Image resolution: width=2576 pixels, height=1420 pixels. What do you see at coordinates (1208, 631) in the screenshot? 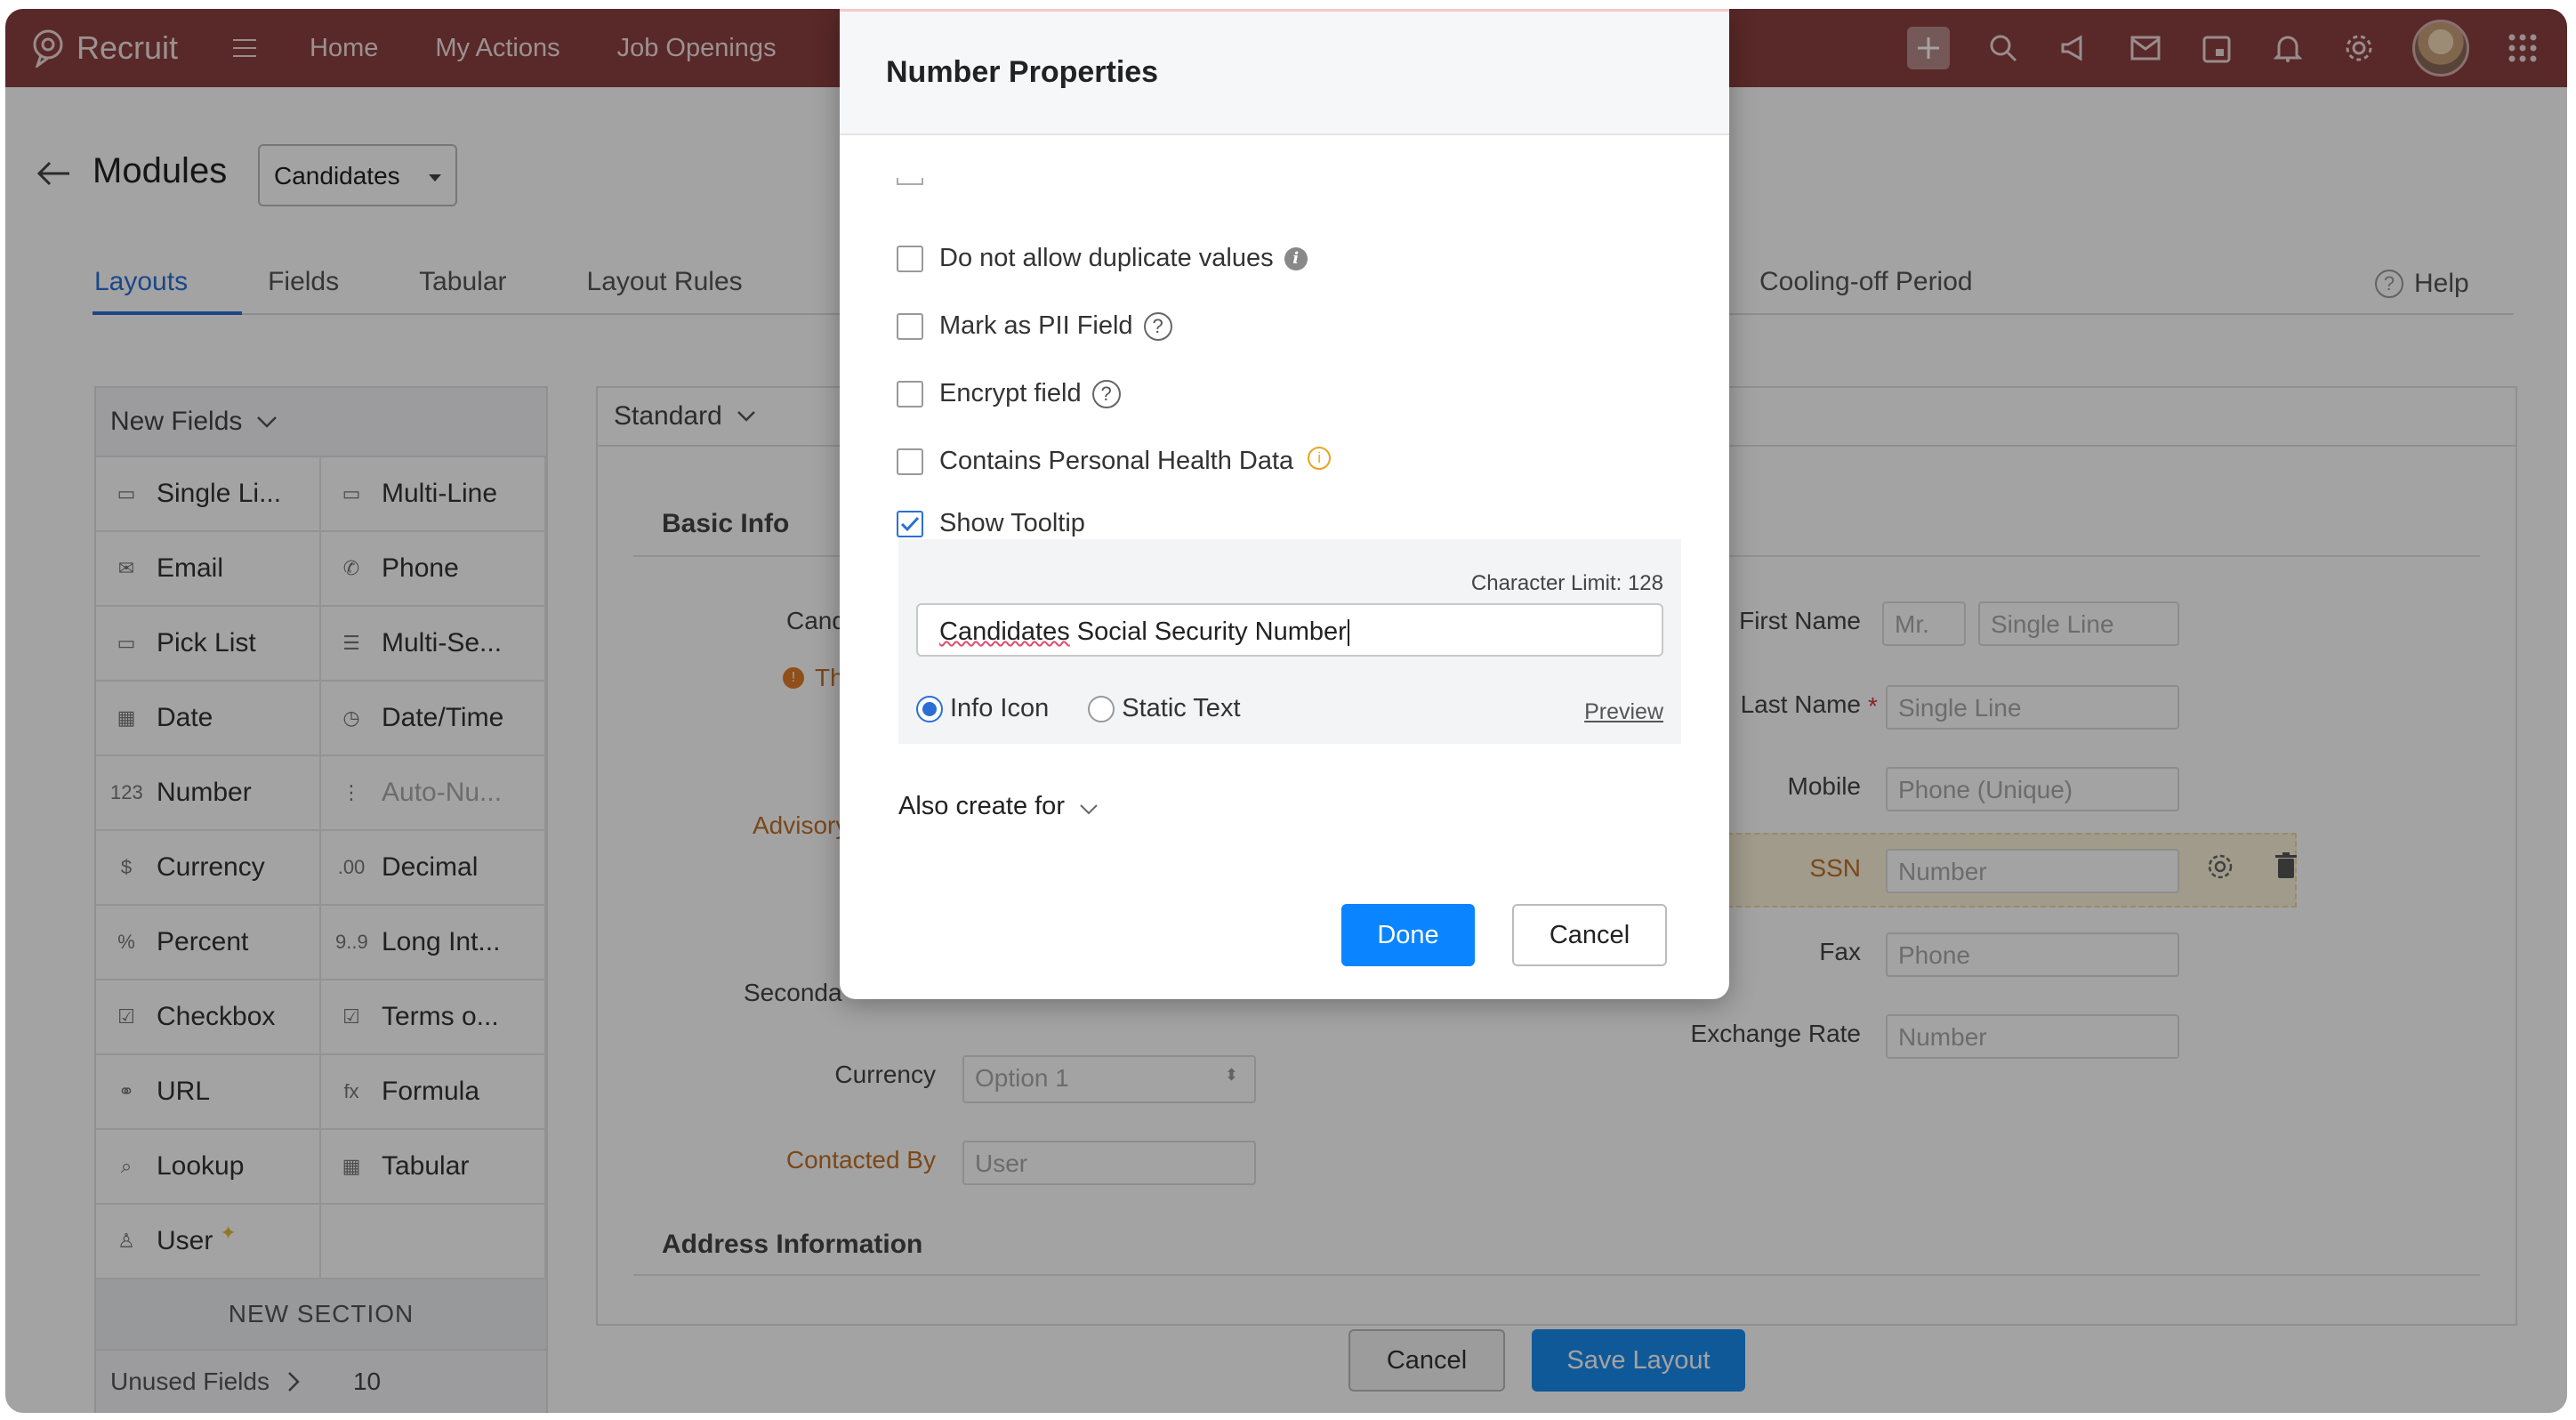
I see `tooltip-text-rest: Social Security Number` at bounding box center [1208, 631].